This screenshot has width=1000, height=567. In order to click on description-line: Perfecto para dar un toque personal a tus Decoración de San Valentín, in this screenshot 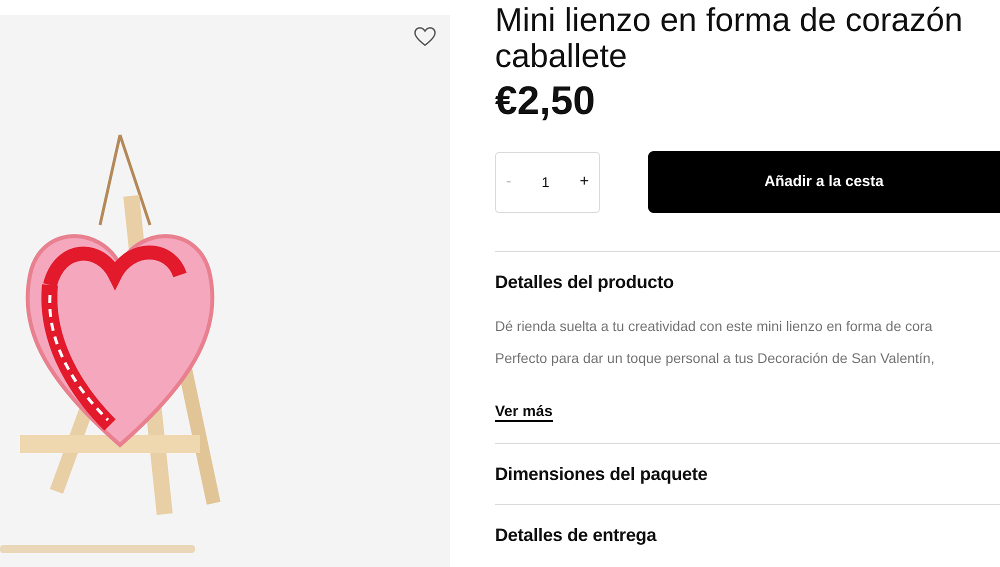, I will do `click(715, 358)`.